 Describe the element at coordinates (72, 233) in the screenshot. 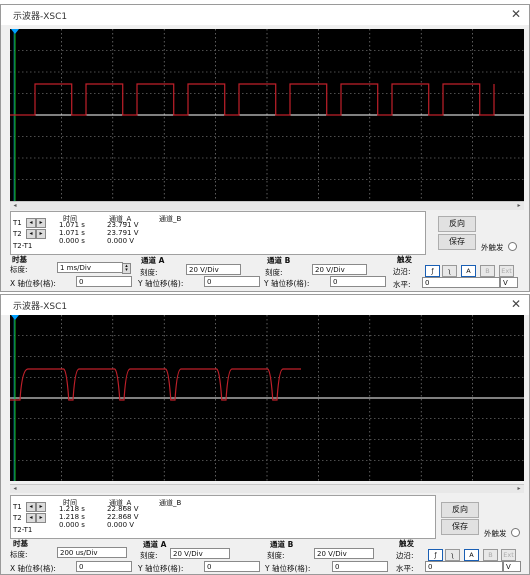

I see `t2-time: 1.071 s` at that location.